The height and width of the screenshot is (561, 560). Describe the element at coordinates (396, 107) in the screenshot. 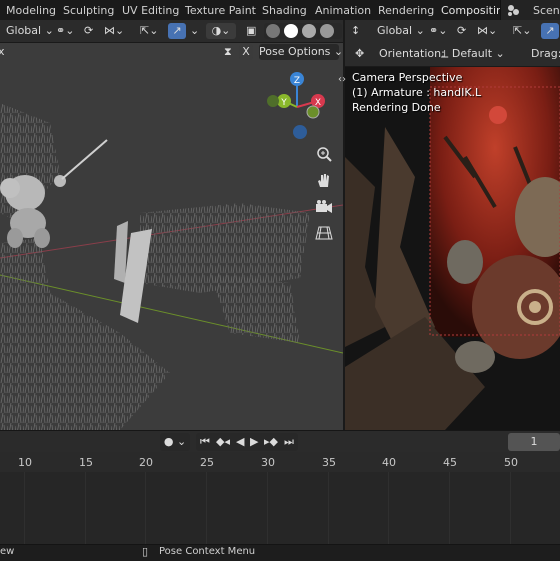

I see `viewport-info-status: Rendering Done` at that location.